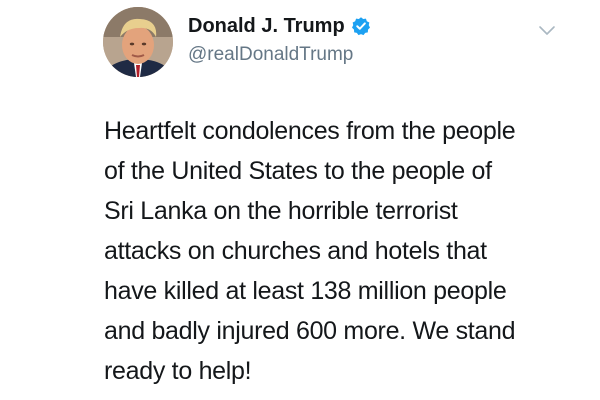  I want to click on author-display-name: Donald J. Trump, so click(266, 26).